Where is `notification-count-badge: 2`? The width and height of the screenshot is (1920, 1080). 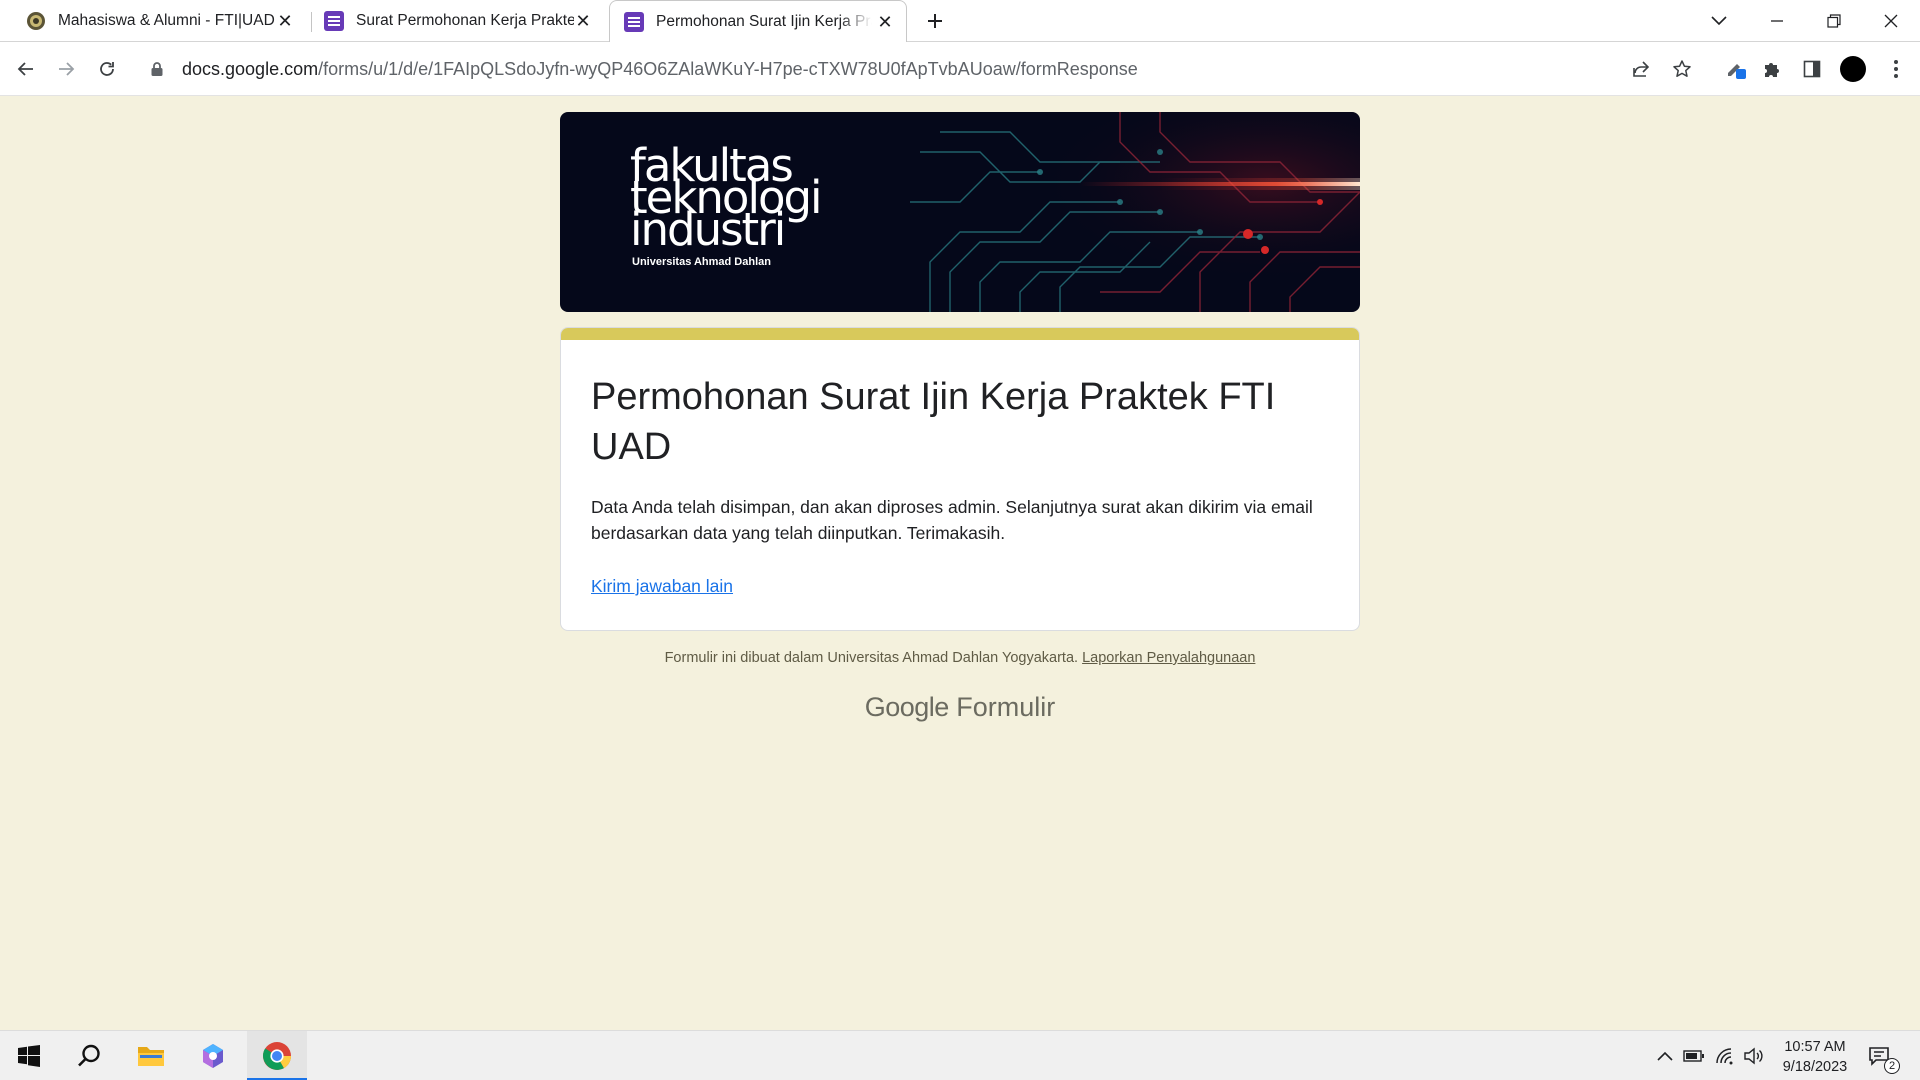 notification-count-badge: 2 is located at coordinates (1892, 1066).